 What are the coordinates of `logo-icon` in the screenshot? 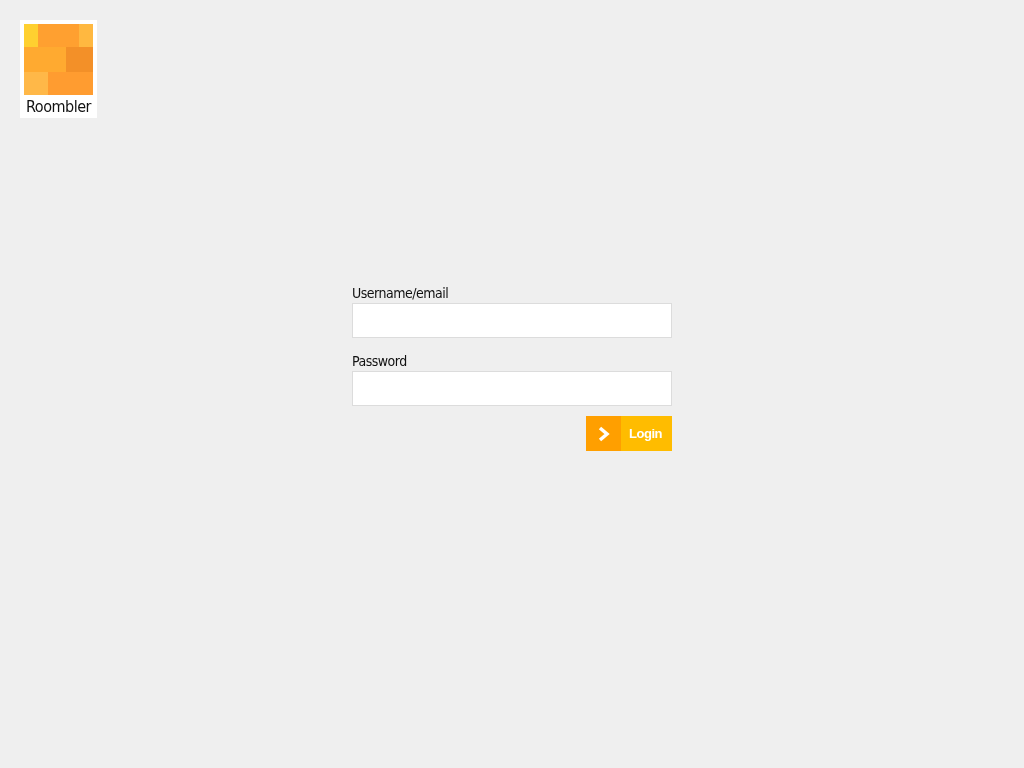 It's located at (58, 59).